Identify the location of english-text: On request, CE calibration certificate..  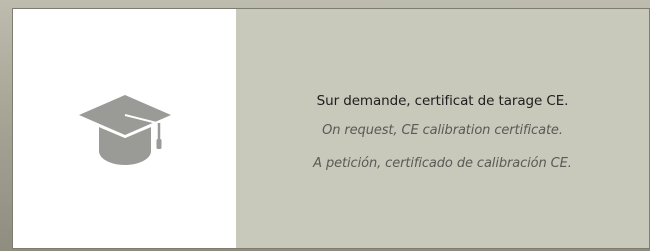
(442, 130).